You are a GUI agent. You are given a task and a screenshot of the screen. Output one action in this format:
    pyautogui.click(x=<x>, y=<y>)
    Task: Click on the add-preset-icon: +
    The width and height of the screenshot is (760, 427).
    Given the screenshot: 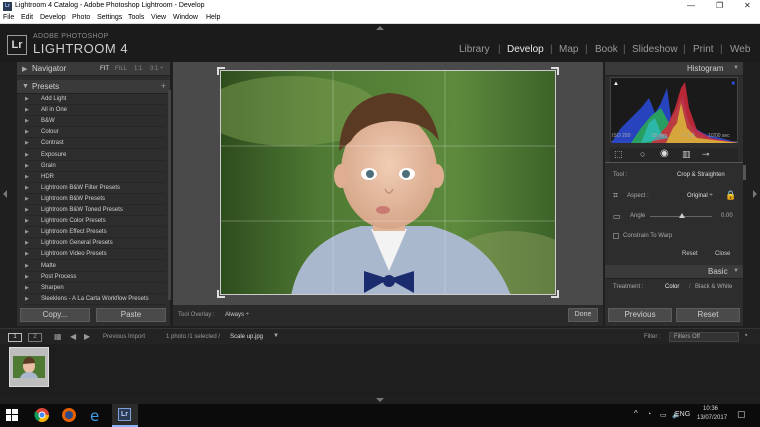 What is the action you would take?
    pyautogui.click(x=163, y=86)
    